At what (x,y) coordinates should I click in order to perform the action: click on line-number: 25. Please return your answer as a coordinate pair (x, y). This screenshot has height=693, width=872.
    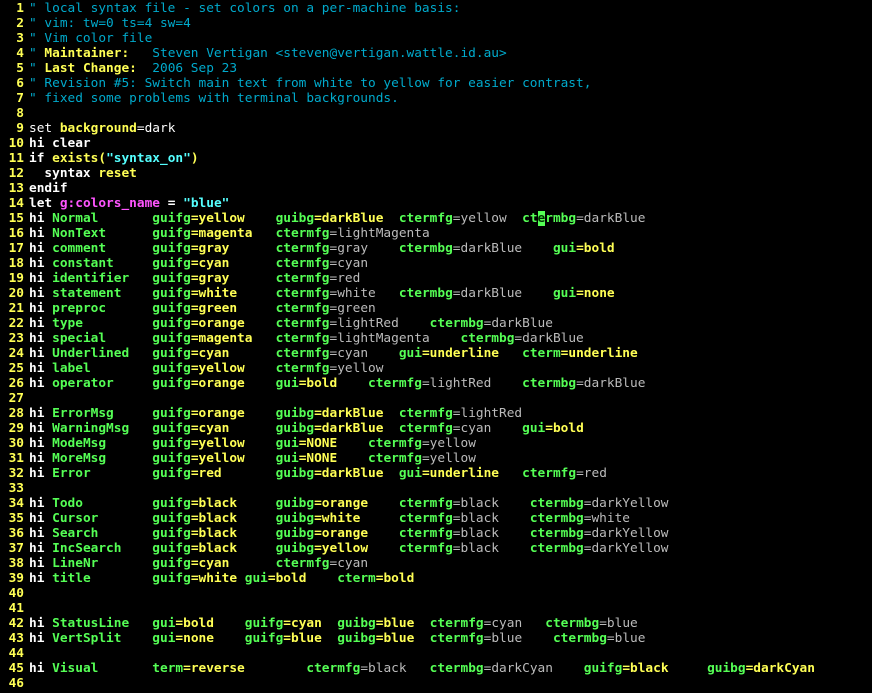
    Looking at the image, I should click on (16, 368).